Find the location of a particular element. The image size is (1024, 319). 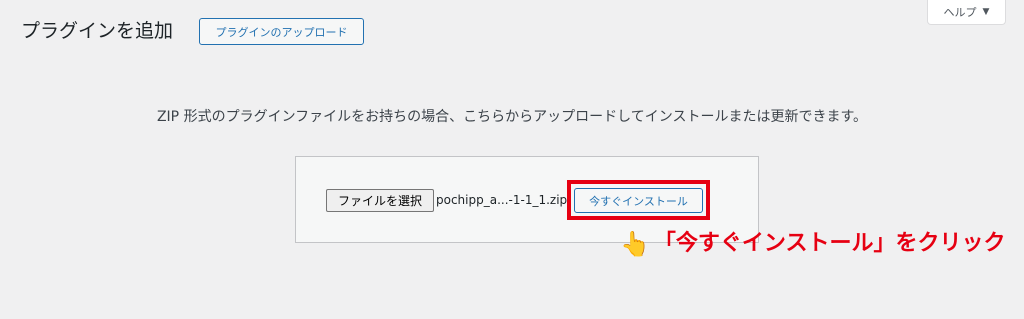

annotation-callout: 👆 「今すぐインストール」をクリック is located at coordinates (812, 244).